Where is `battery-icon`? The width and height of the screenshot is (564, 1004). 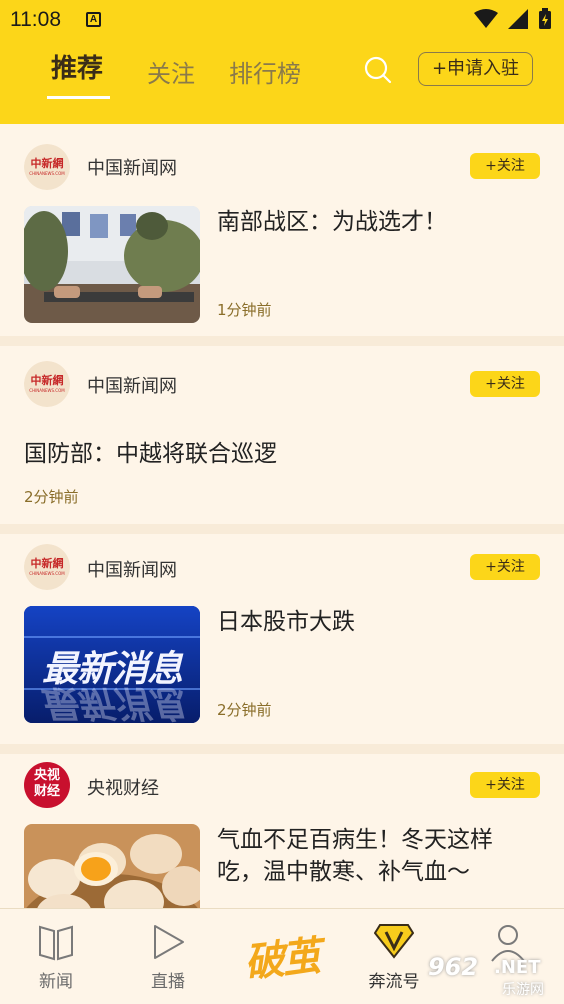
battery-icon is located at coordinates (545, 18).